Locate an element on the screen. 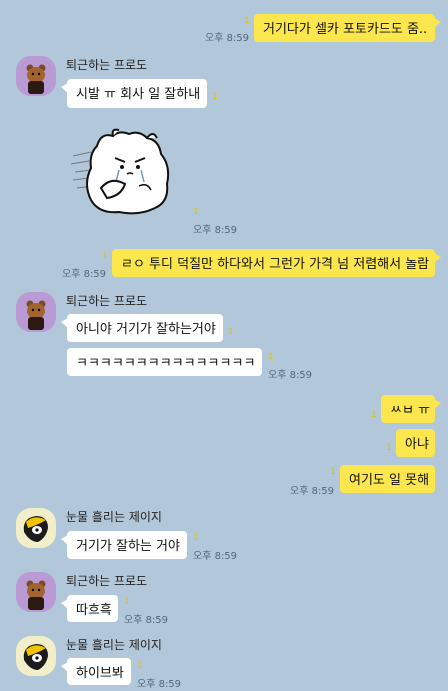 This screenshot has width=448, height=691. message-bubble: ㅋㅋㅋㅋㅋㅋㅋㅋㅋㅋㅋㅋㅋㅋㅋ is located at coordinates (164, 362).